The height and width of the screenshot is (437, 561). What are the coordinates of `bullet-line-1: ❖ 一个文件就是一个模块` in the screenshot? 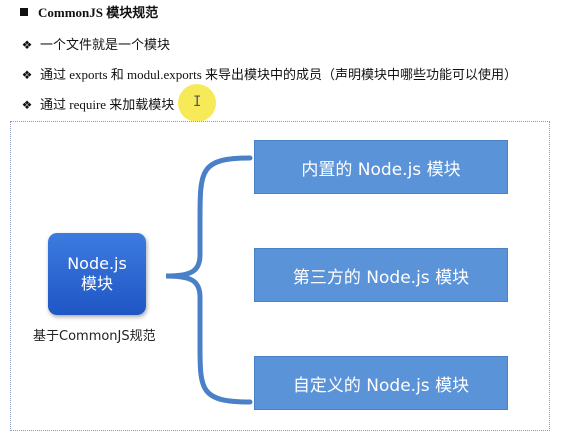 It's located at (95, 45).